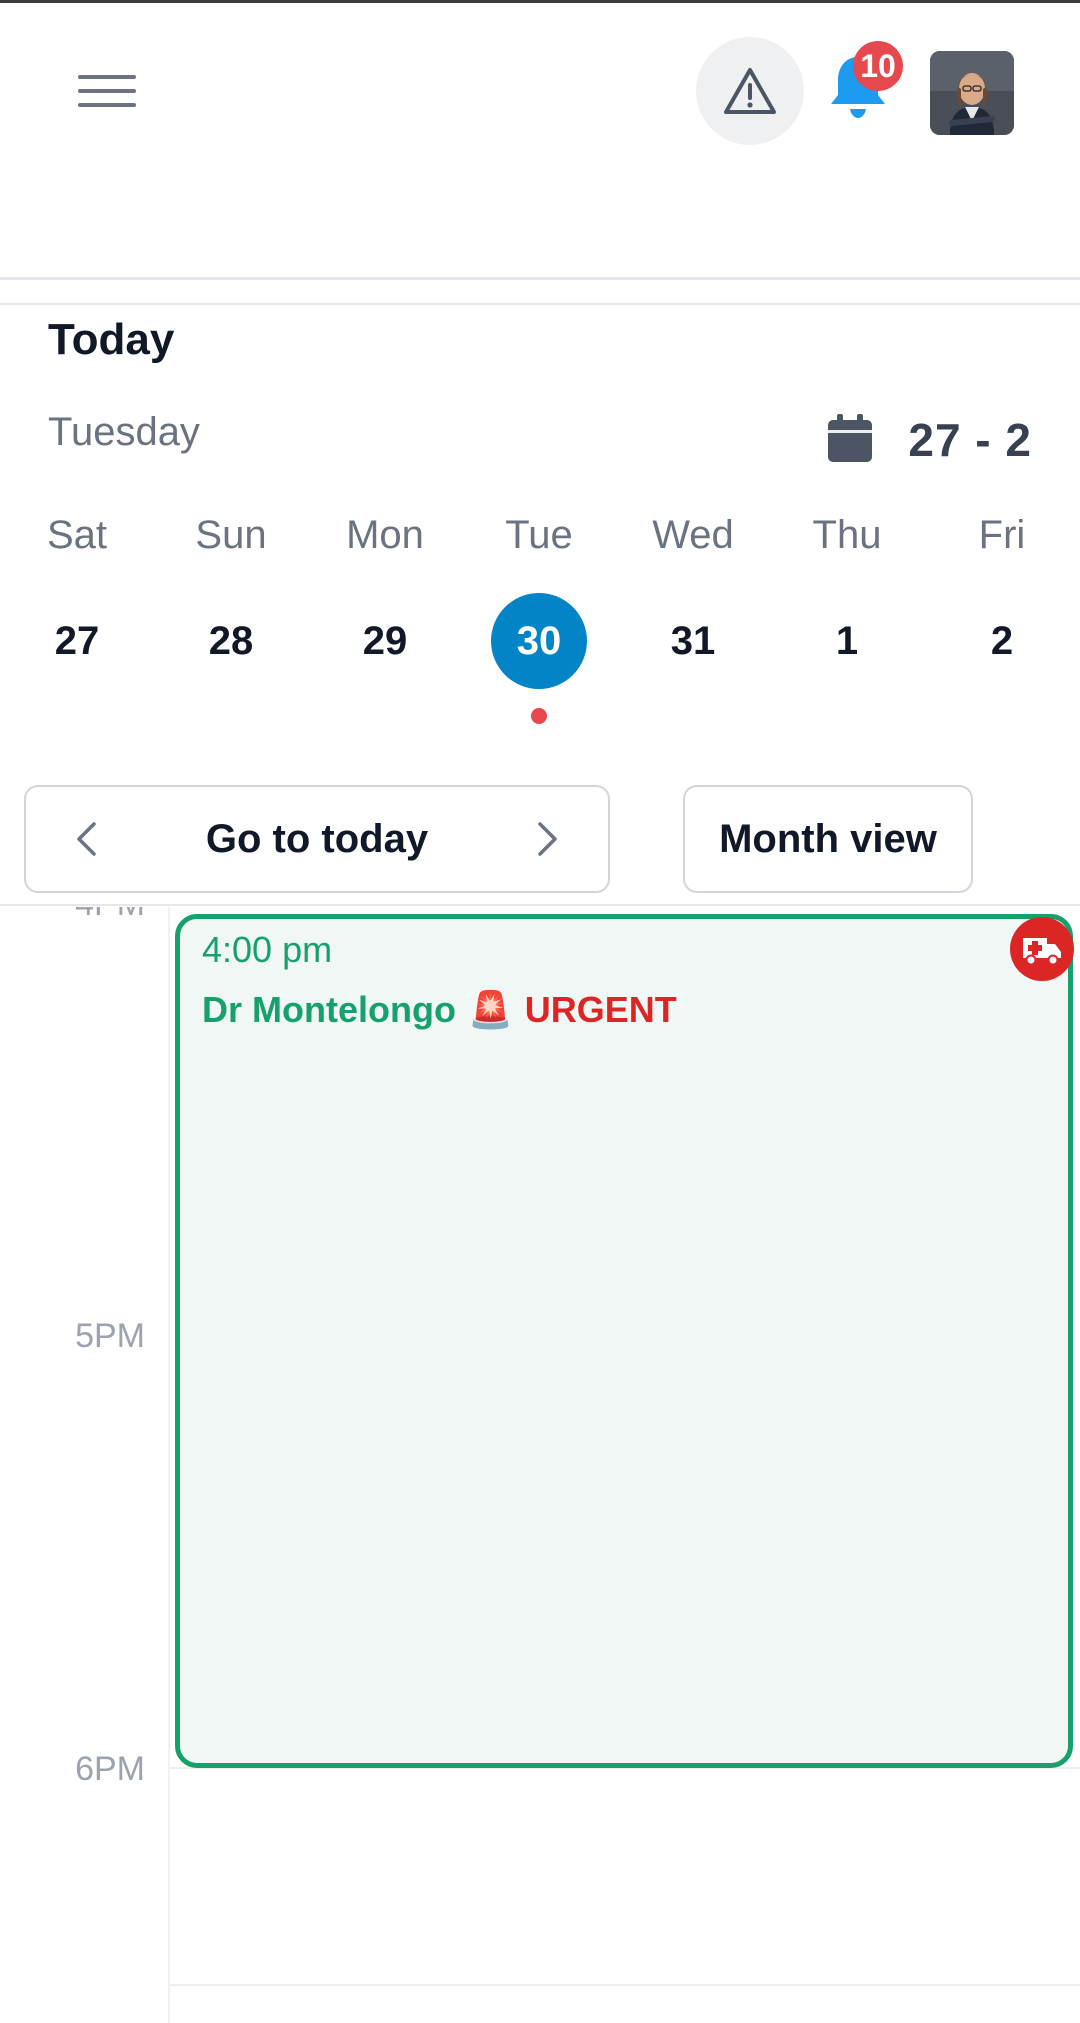  Describe the element at coordinates (750, 91) in the screenshot. I see `warning-icon` at that location.